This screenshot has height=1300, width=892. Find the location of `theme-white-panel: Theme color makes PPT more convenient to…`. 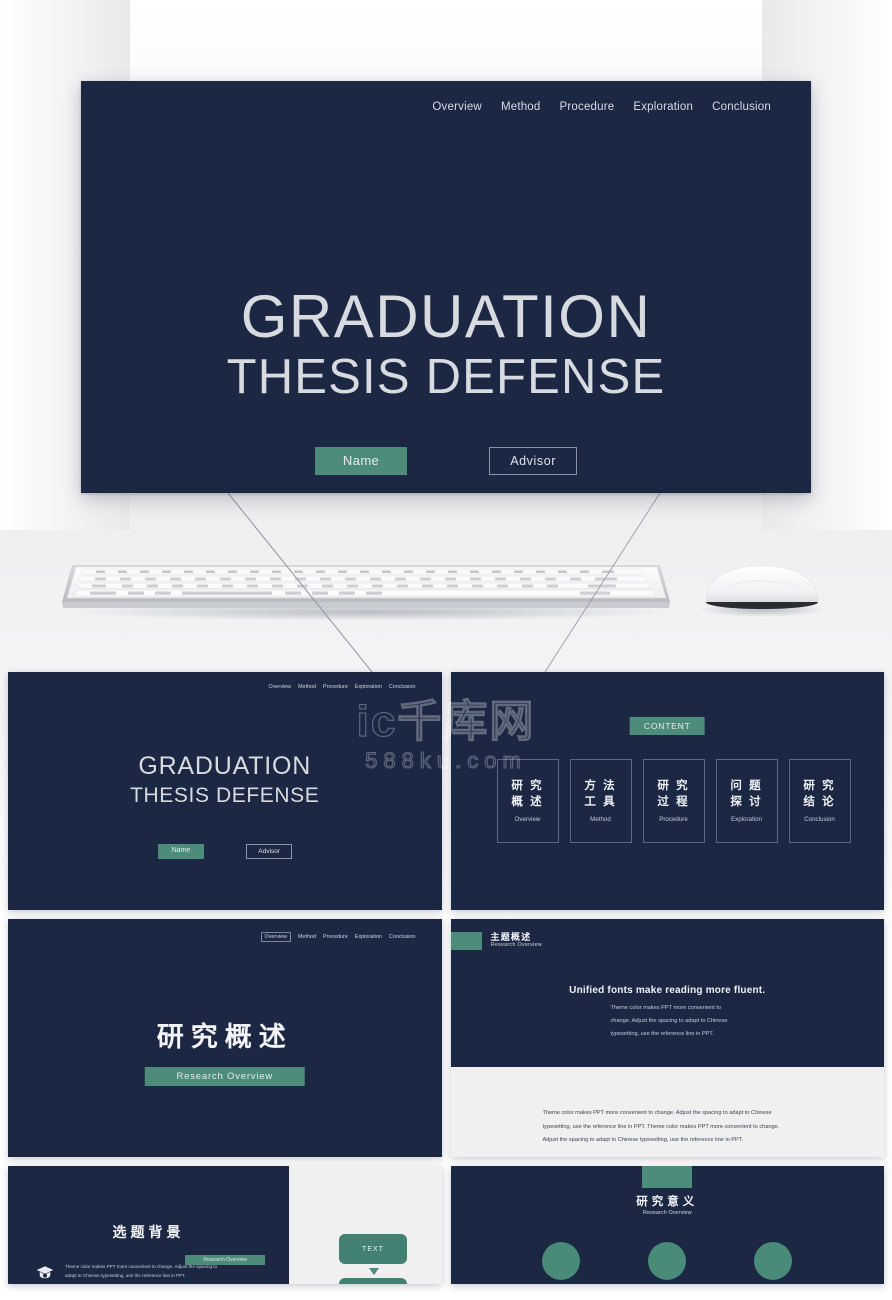

theme-white-panel: Theme color makes PPT more convenient to… is located at coordinates (667, 1112).